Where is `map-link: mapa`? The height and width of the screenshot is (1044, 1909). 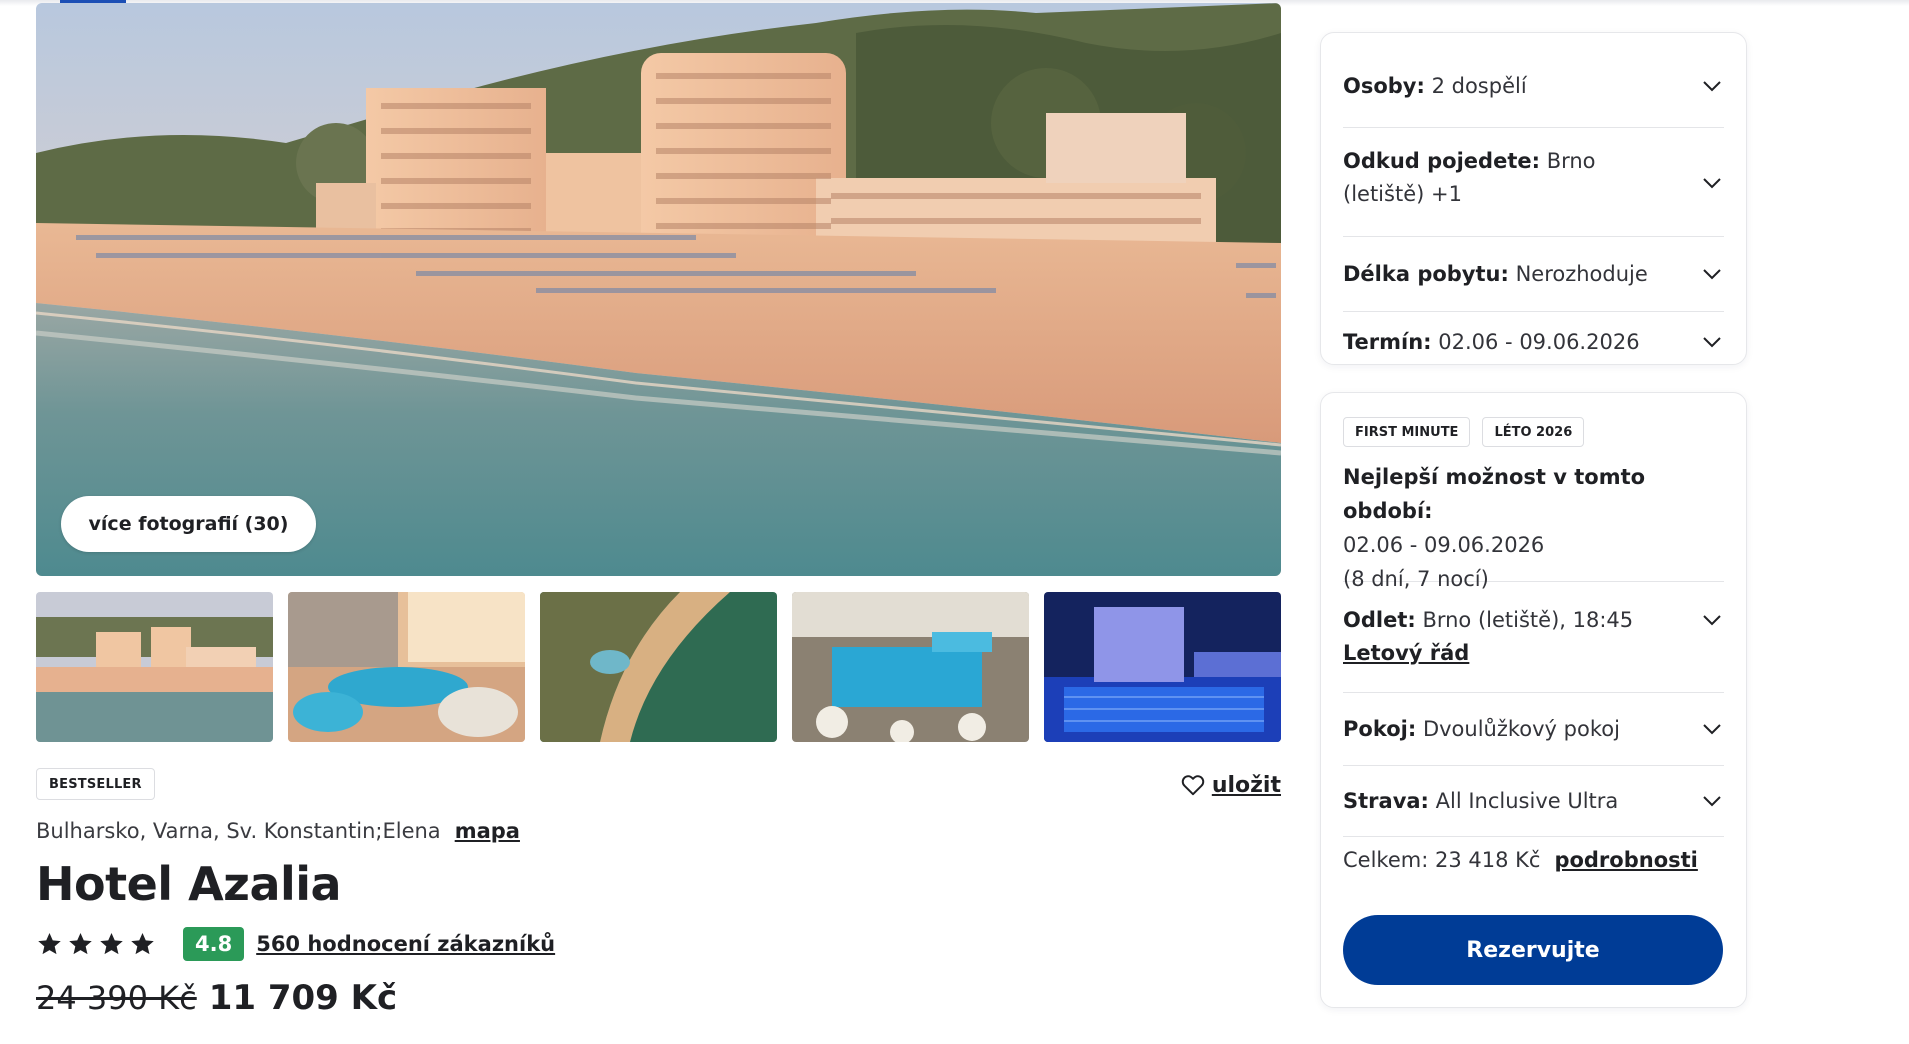
map-link: mapa is located at coordinates (487, 831).